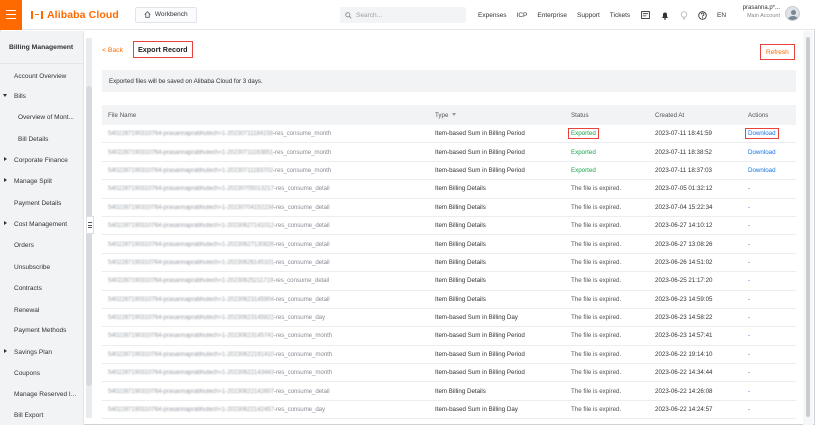 The image size is (815, 425). I want to click on bell-icon, so click(664, 15).